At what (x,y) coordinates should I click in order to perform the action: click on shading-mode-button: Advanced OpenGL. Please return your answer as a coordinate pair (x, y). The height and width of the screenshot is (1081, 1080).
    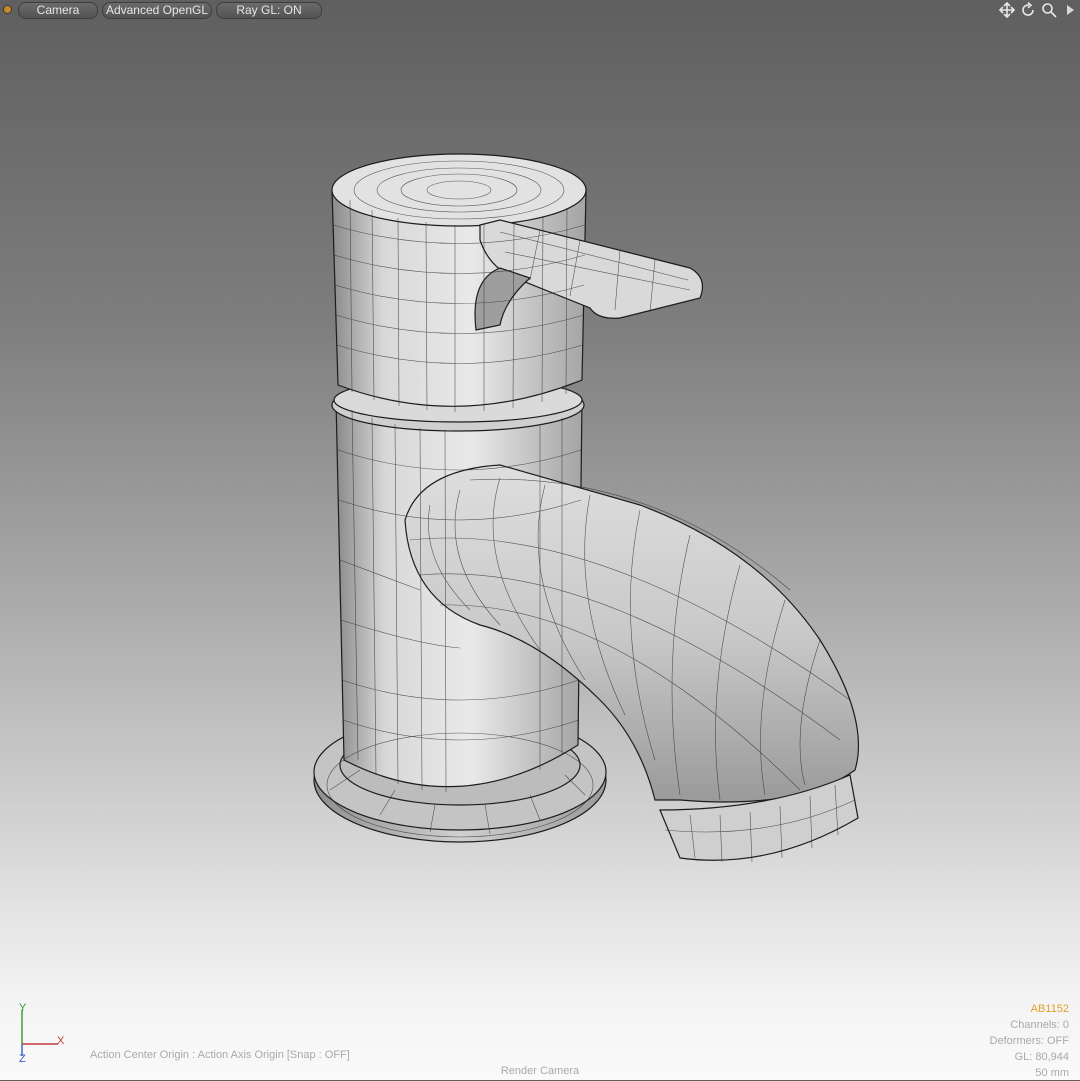
    Looking at the image, I should click on (157, 10).